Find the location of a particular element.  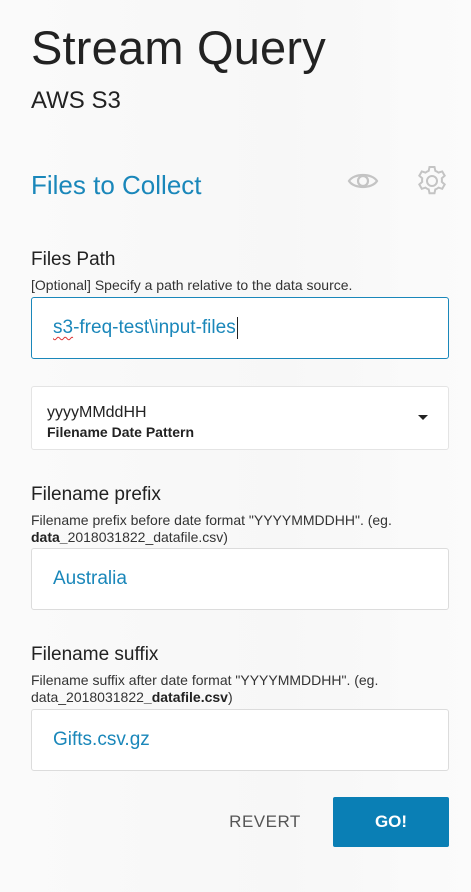

gear-icon is located at coordinates (432, 181).